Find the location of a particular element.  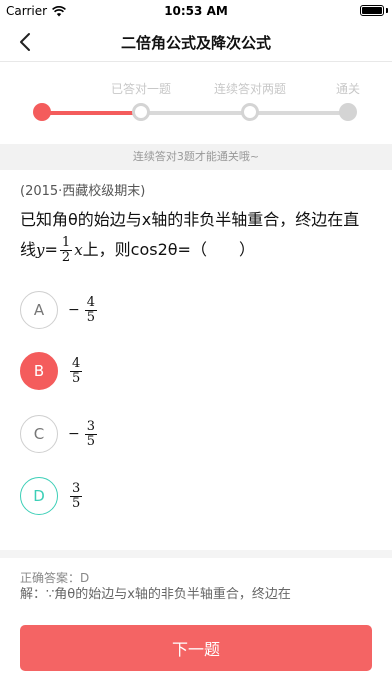

option-b-numerator: 4 is located at coordinates (76, 363).